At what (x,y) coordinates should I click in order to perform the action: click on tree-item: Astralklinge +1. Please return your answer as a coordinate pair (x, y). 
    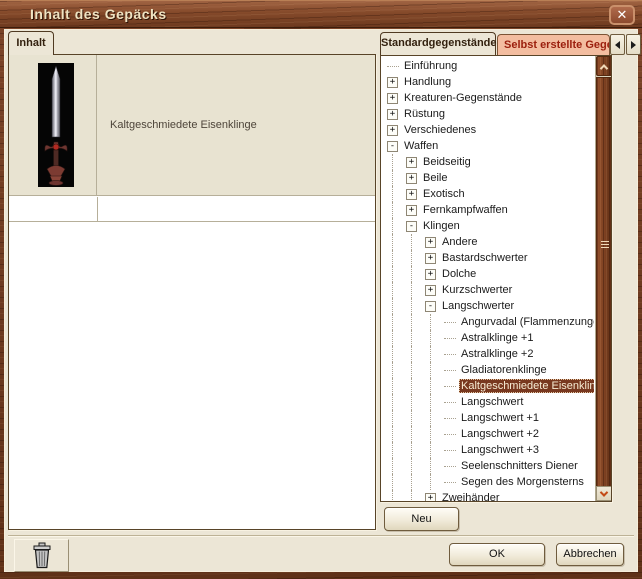
    Looking at the image, I should click on (488, 338).